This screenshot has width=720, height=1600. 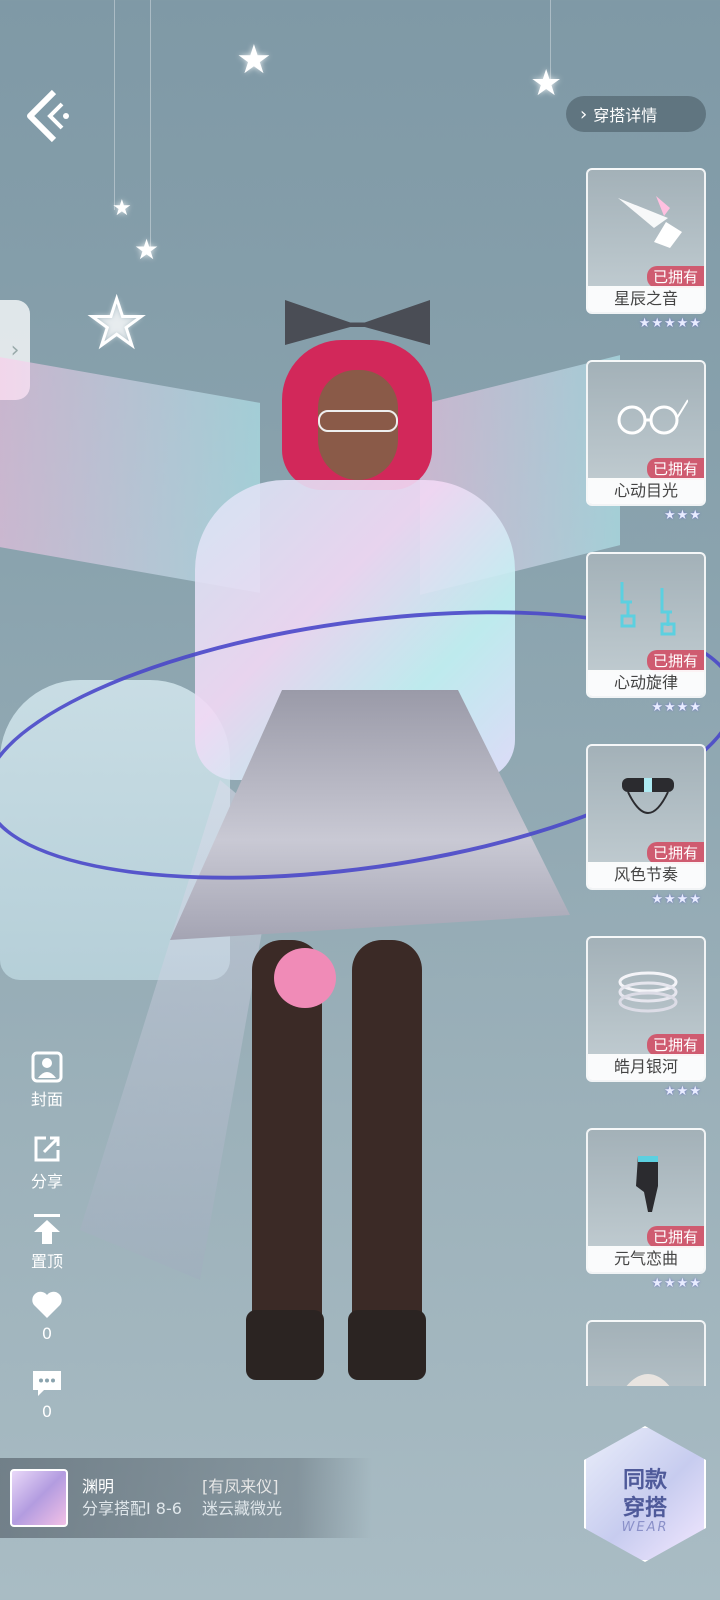 What do you see at coordinates (47, 1149) in the screenshot?
I see `share-icon` at bounding box center [47, 1149].